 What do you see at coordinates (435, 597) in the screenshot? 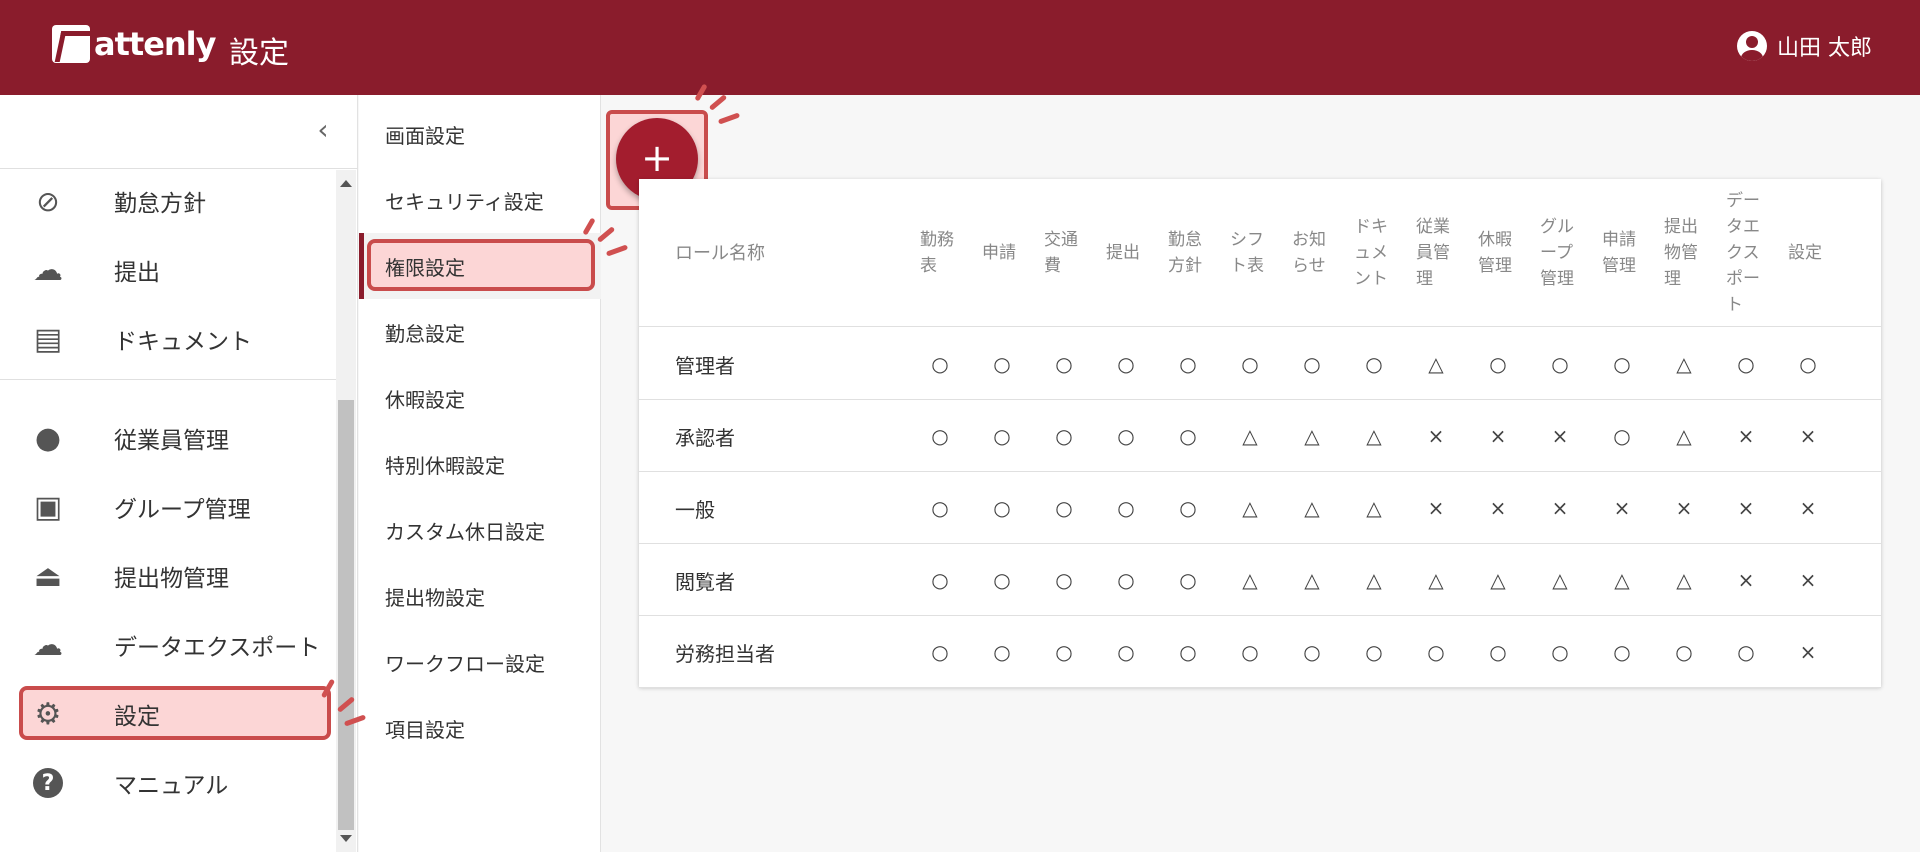
I see `settings-menu-label: 提出物設定` at bounding box center [435, 597].